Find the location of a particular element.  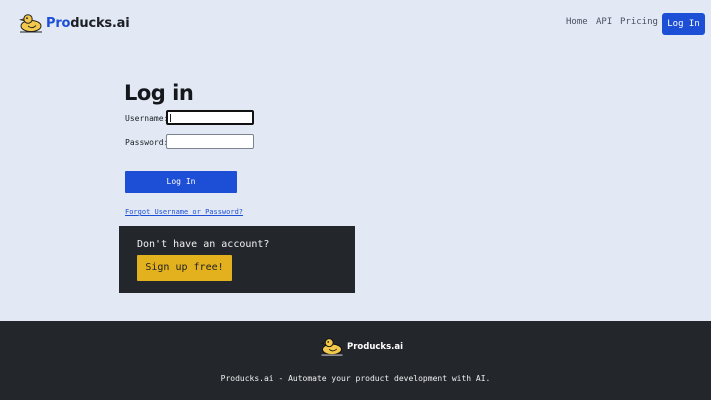

text-cursor is located at coordinates (170, 118).